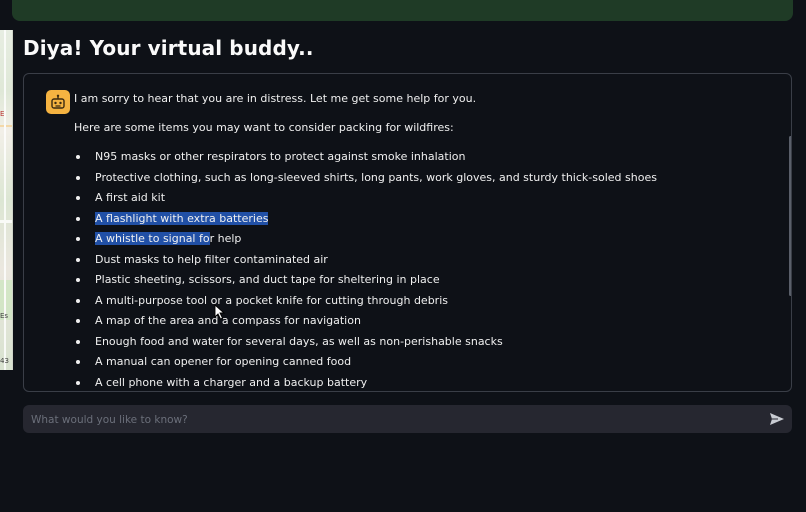  Describe the element at coordinates (220, 313) in the screenshot. I see `mouse-pointer-icon` at that location.